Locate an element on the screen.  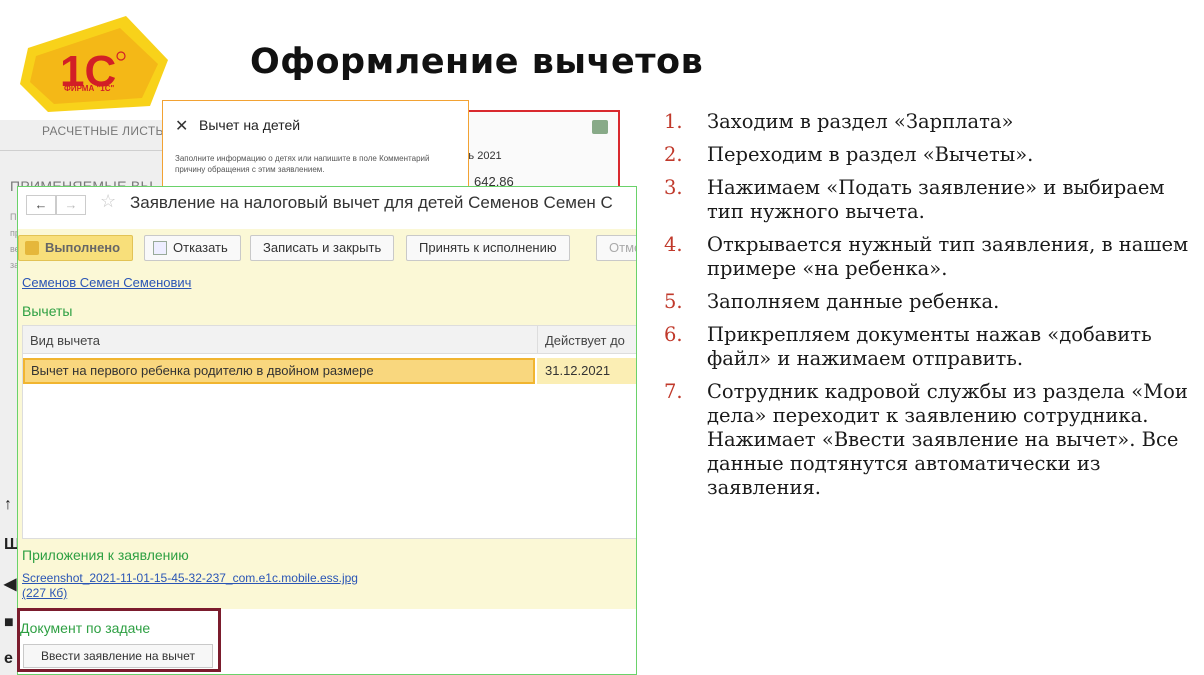
slide-title: Оформление вычетов is located at coordinates (477, 62).